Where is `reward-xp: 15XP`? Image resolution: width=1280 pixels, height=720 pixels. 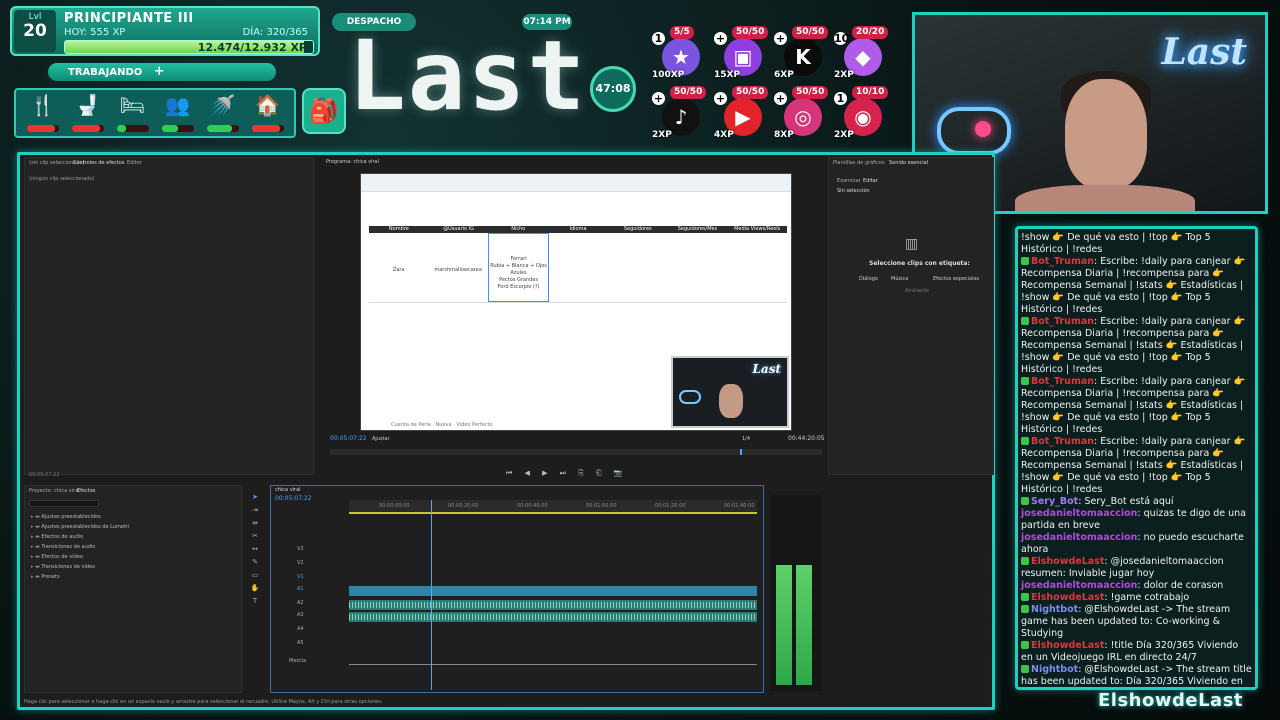 reward-xp: 15XP is located at coordinates (727, 75).